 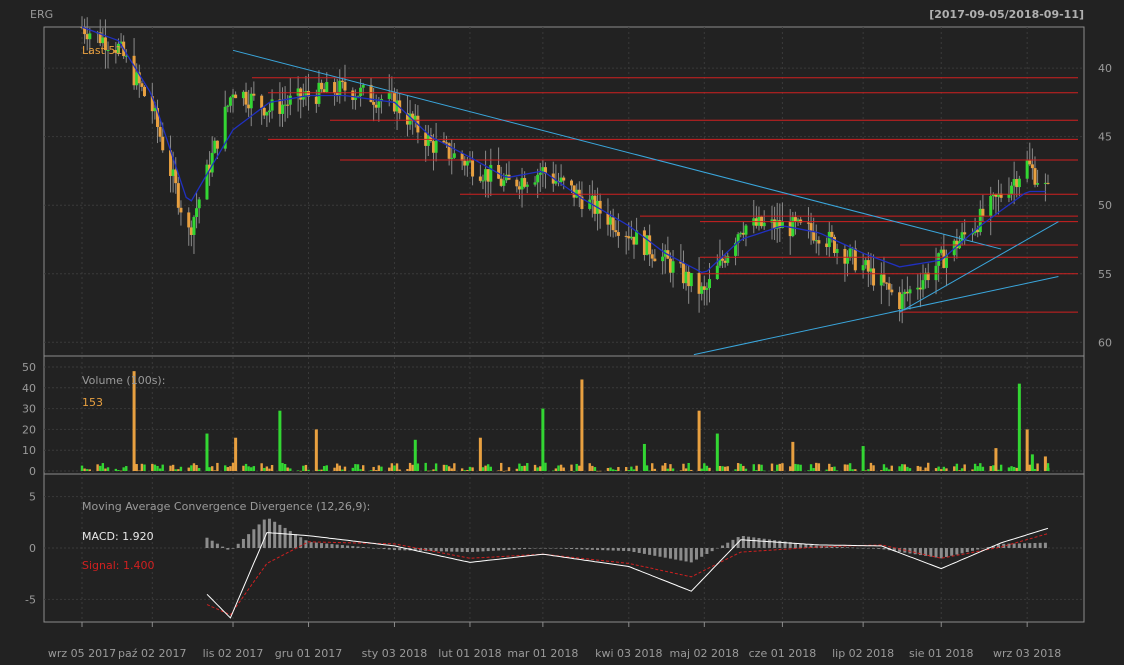 I want to click on price-ytick-label: 55, so click(x=1105, y=274).